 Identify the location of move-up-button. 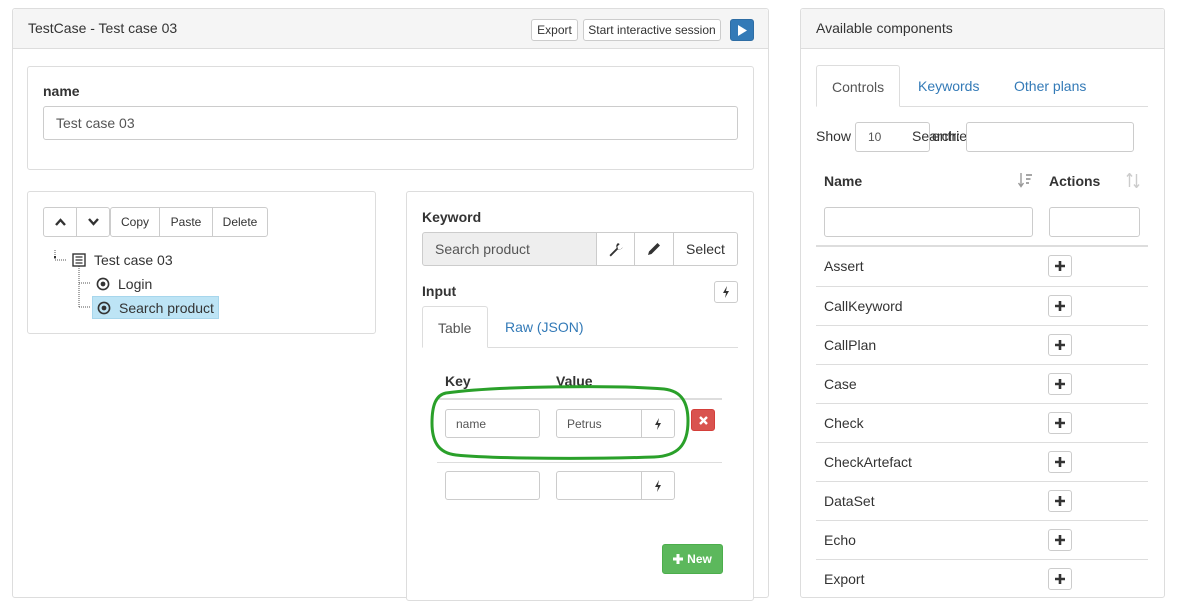
(60, 222).